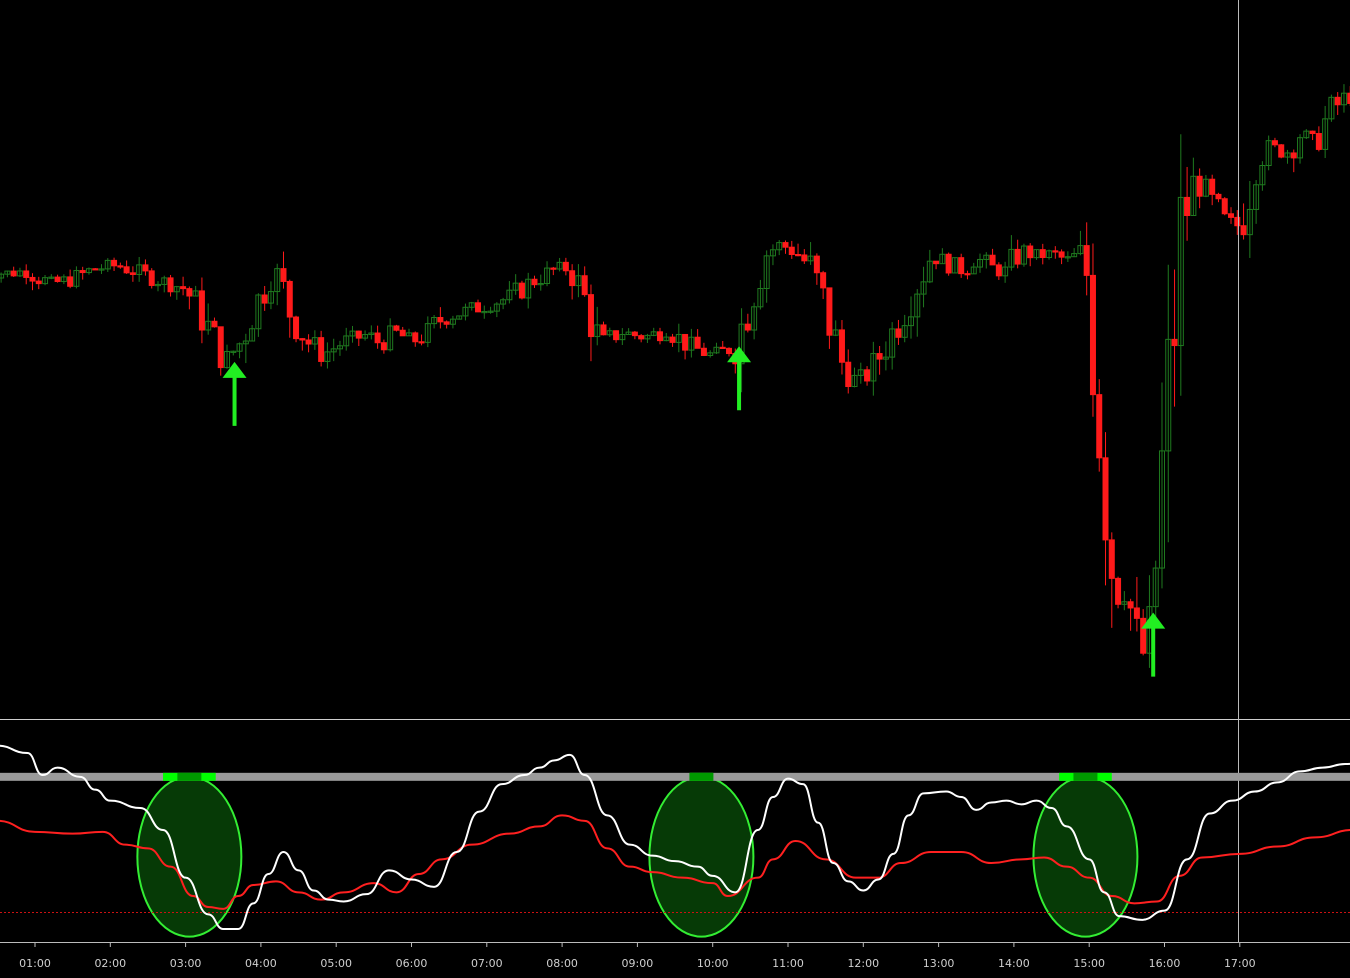 This screenshot has width=1350, height=978. Describe the element at coordinates (1240, 963) in the screenshot. I see `axis-tick-label: 17:00` at that location.